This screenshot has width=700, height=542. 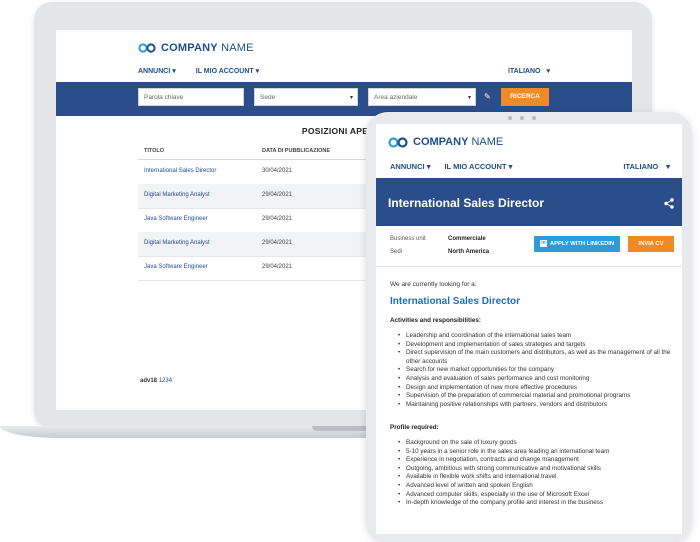 I want to click on page-links: 1234, so click(x=165, y=381).